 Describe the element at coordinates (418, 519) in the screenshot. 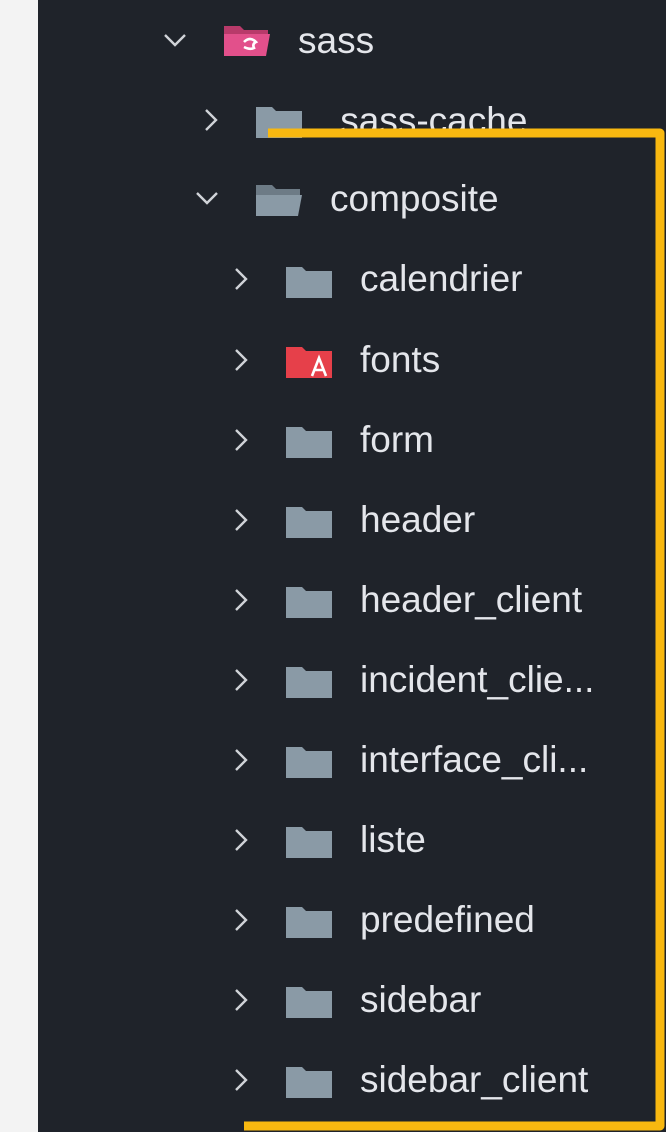

I see `tree-item-label: header` at that location.